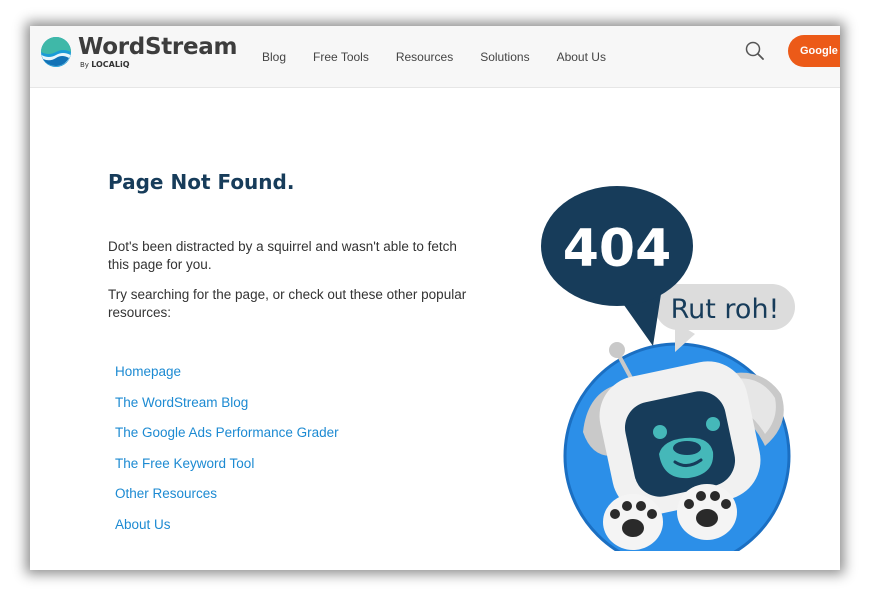  I want to click on link-about-us: About Us, so click(227, 530).